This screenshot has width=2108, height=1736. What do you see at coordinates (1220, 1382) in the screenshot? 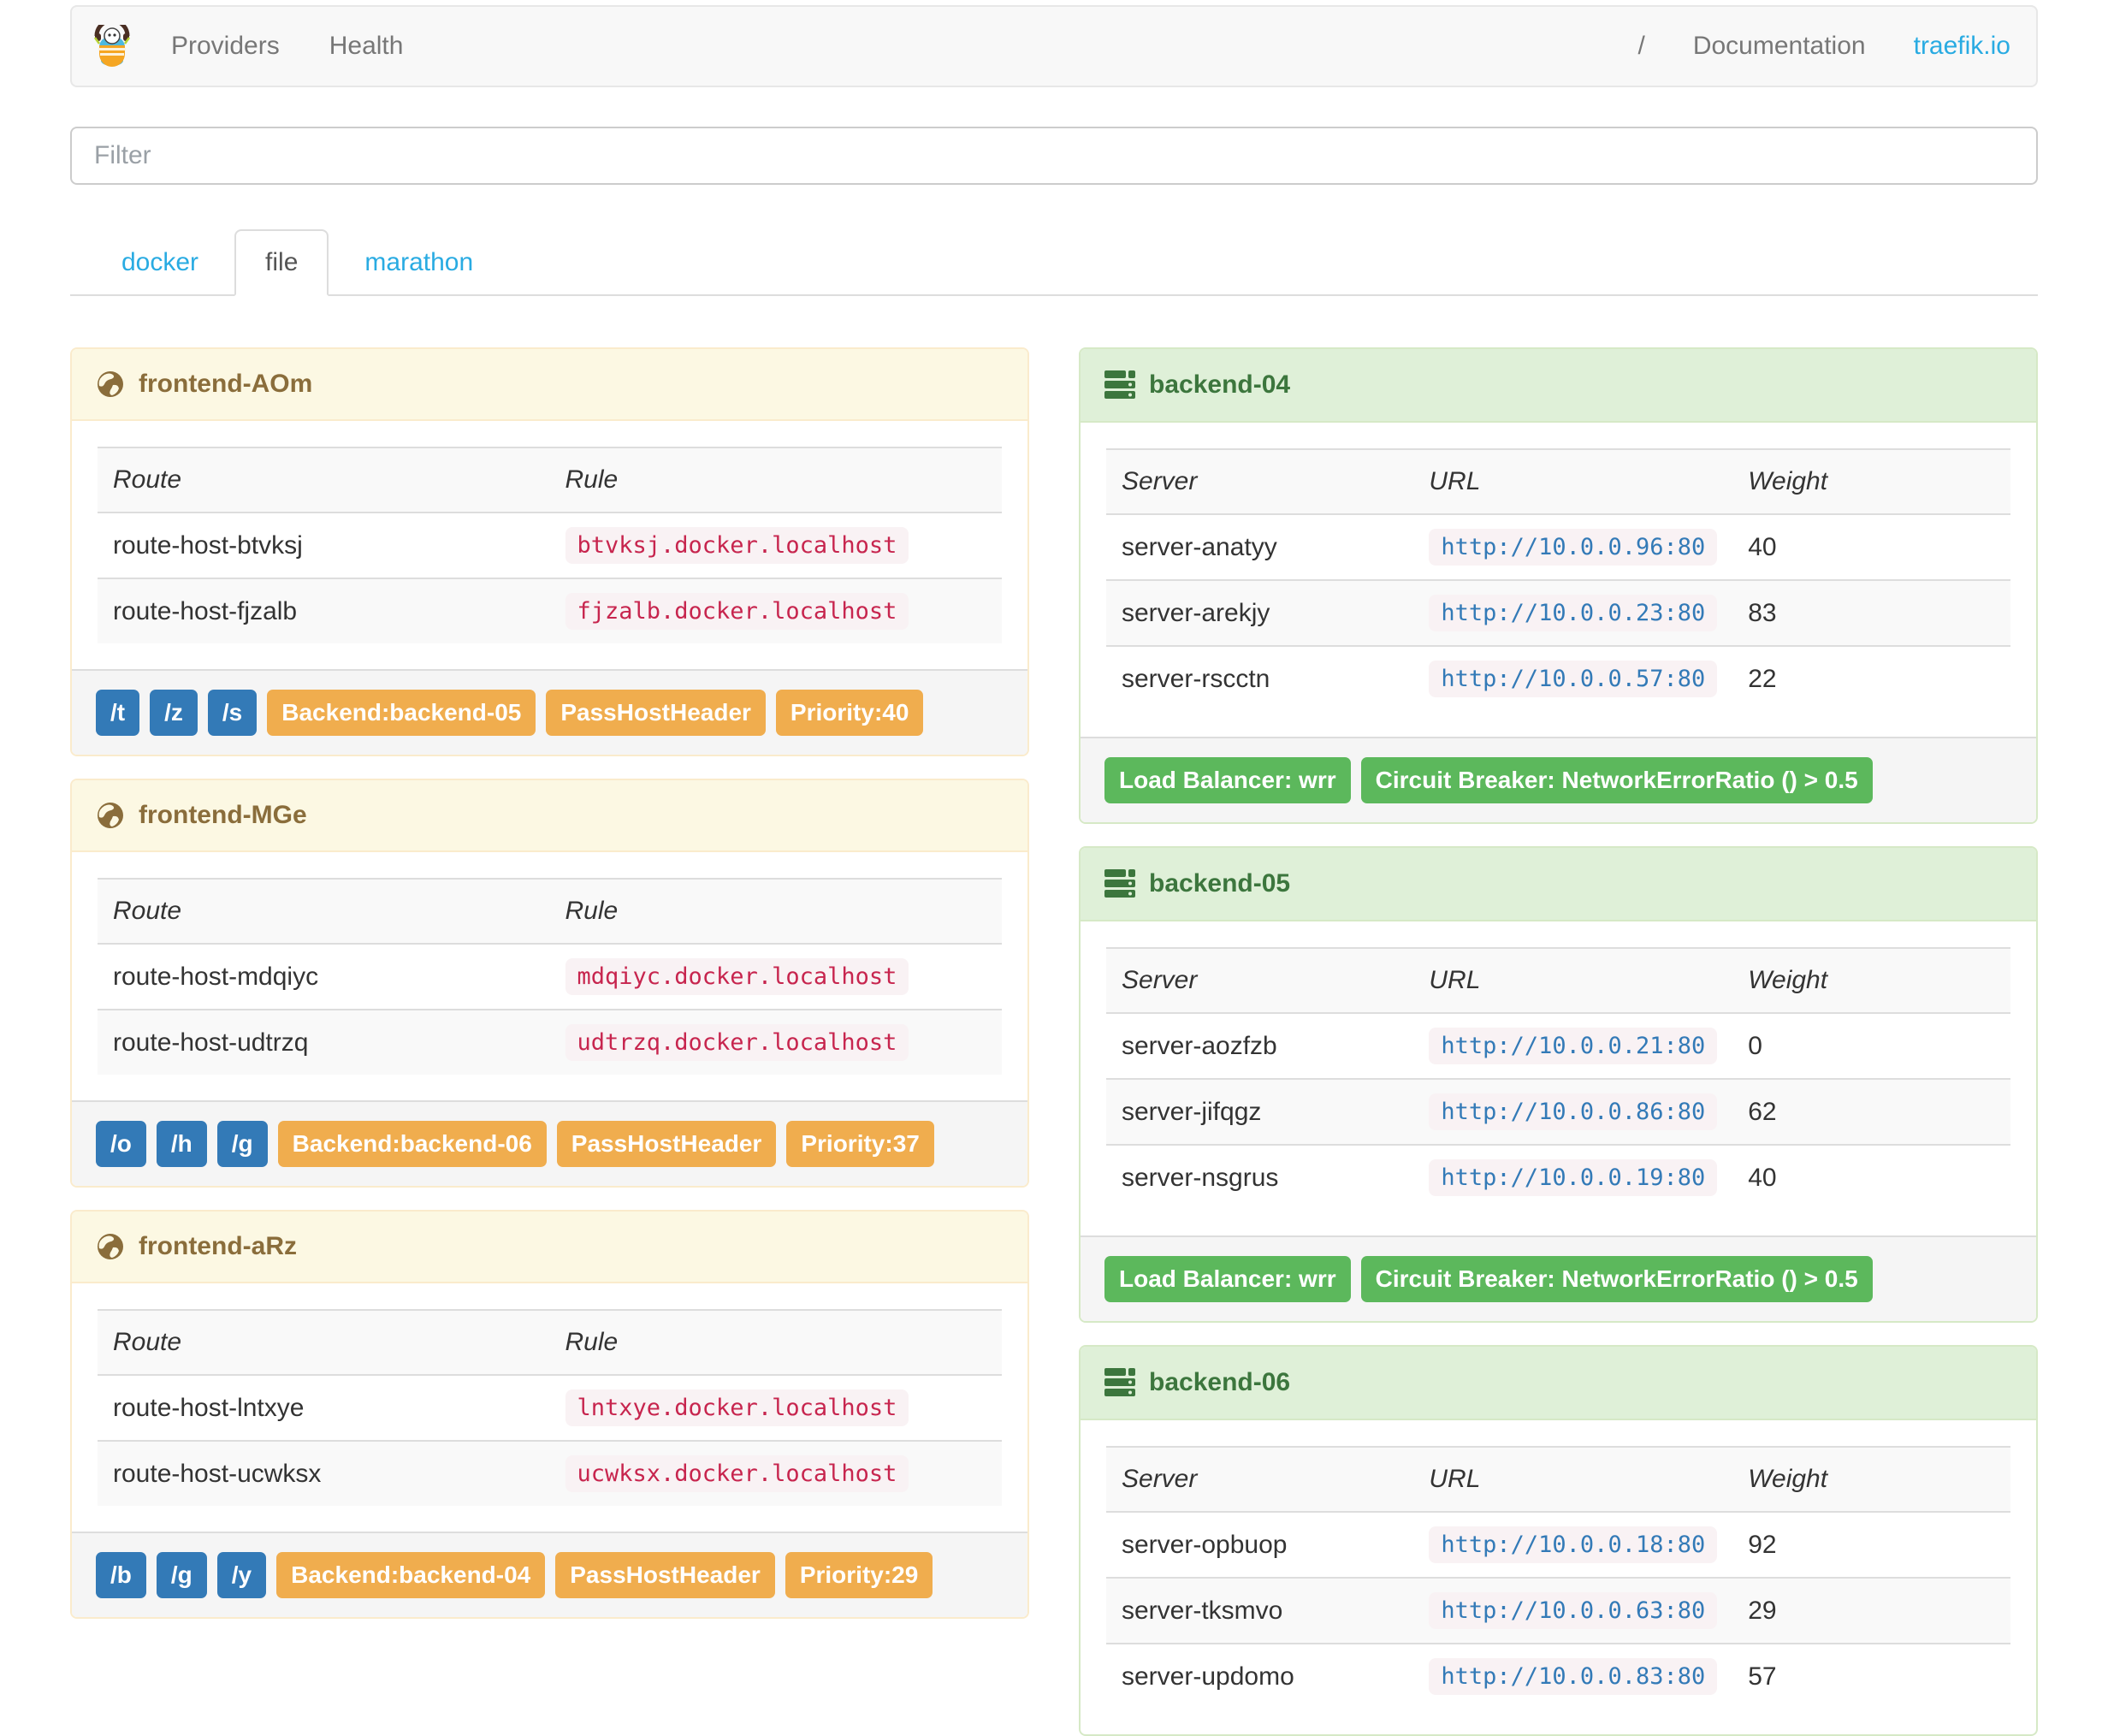
I see `backend-title: backend-06` at bounding box center [1220, 1382].